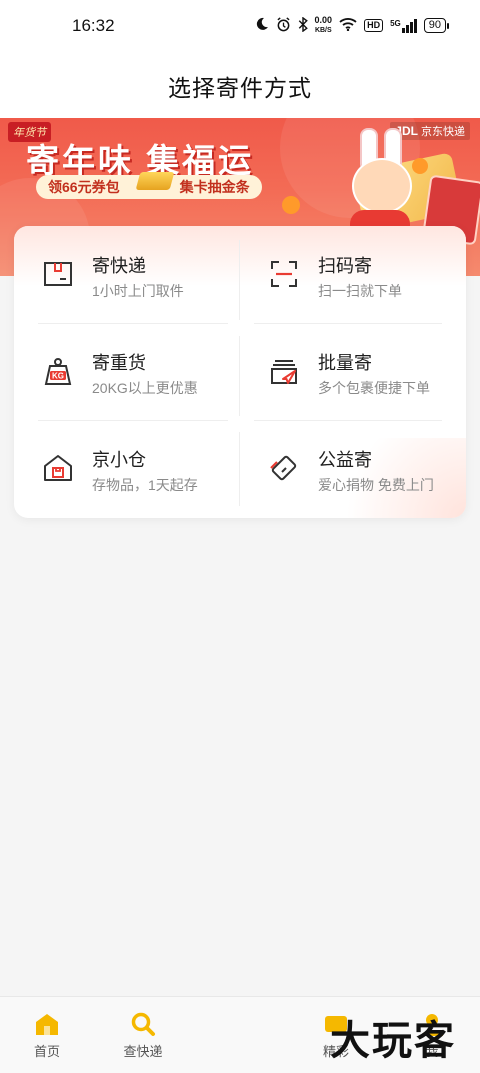 The height and width of the screenshot is (1073, 480). What do you see at coordinates (284, 468) in the screenshot?
I see `charity-icon` at bounding box center [284, 468].